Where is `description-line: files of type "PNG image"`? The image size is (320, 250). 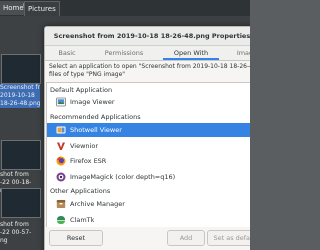 description-line: files of type "PNG image" is located at coordinates (87, 74).